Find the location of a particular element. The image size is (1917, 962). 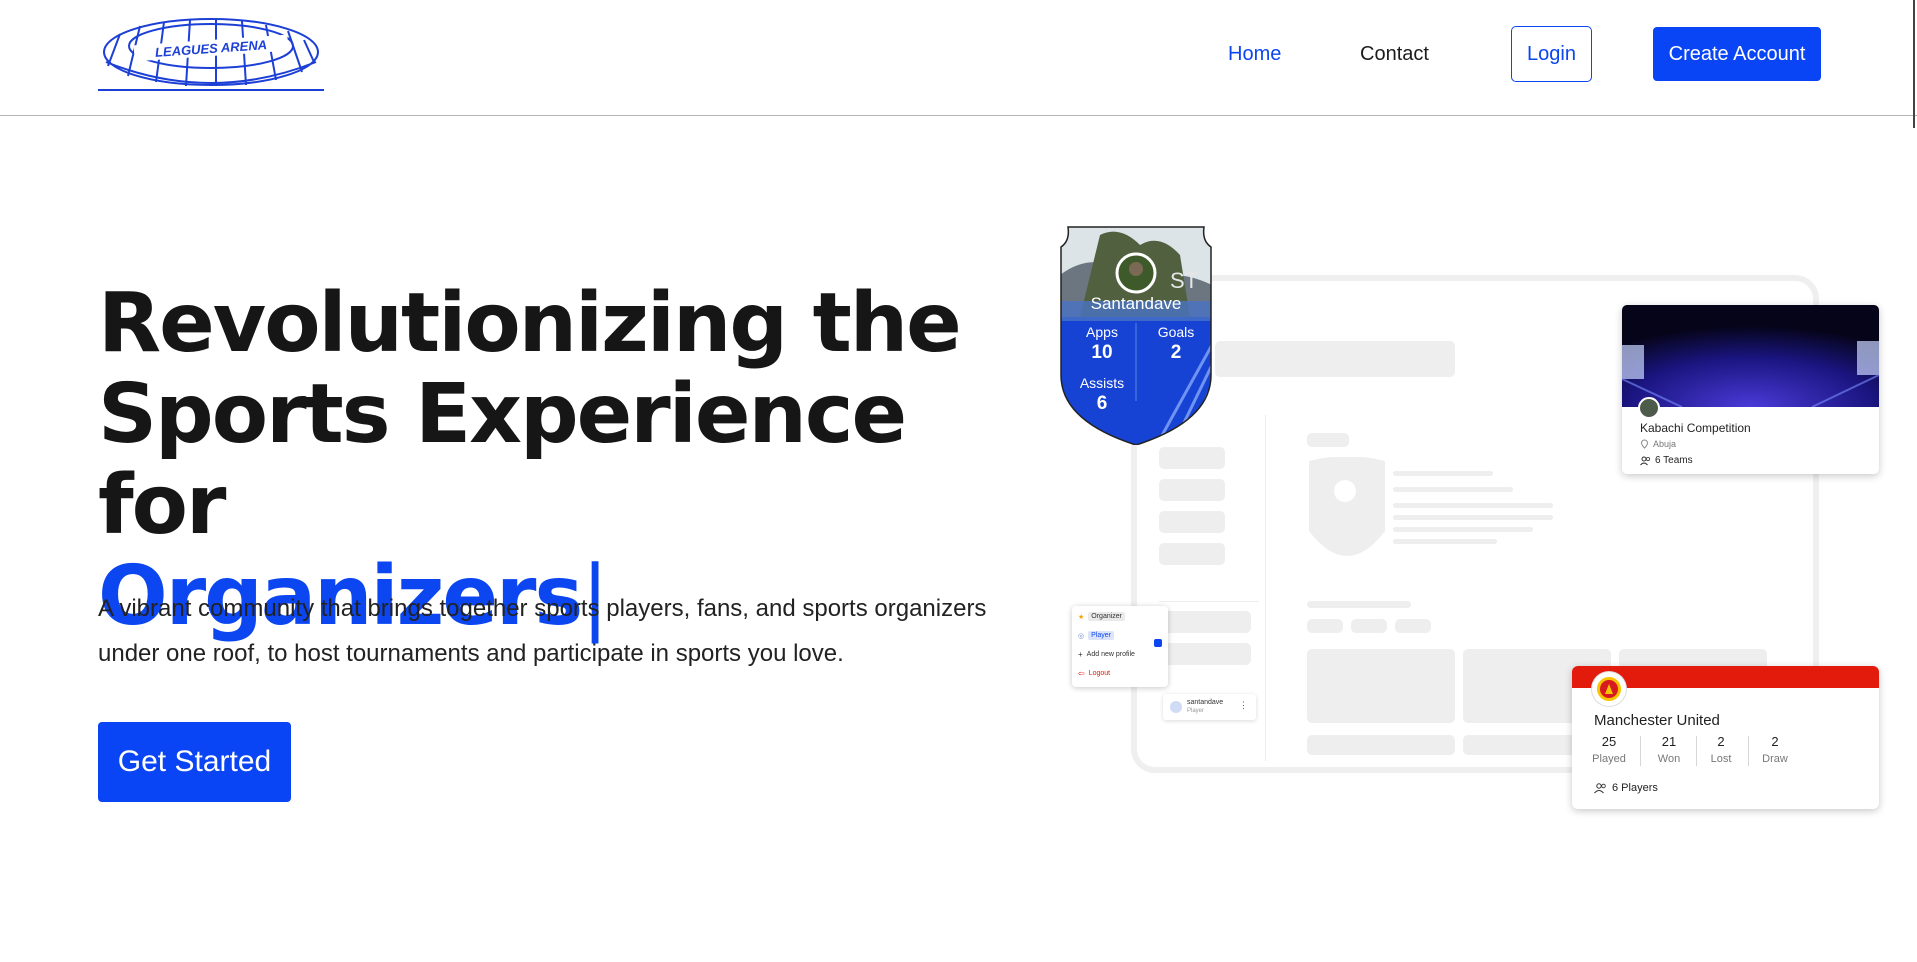

assists-label: Assists is located at coordinates (1102, 383).